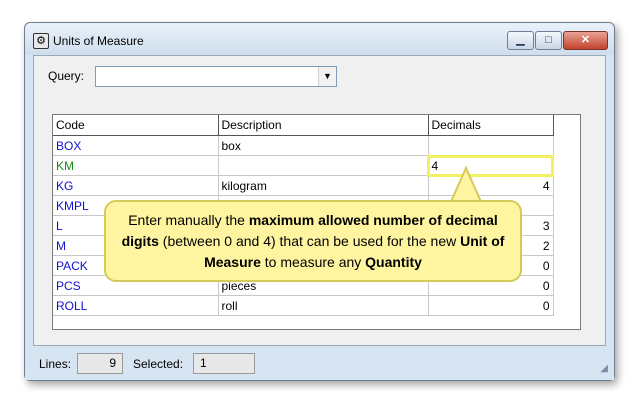 Image resolution: width=636 pixels, height=405 pixels. What do you see at coordinates (98, 41) in the screenshot?
I see `window-title: Units of Measure` at bounding box center [98, 41].